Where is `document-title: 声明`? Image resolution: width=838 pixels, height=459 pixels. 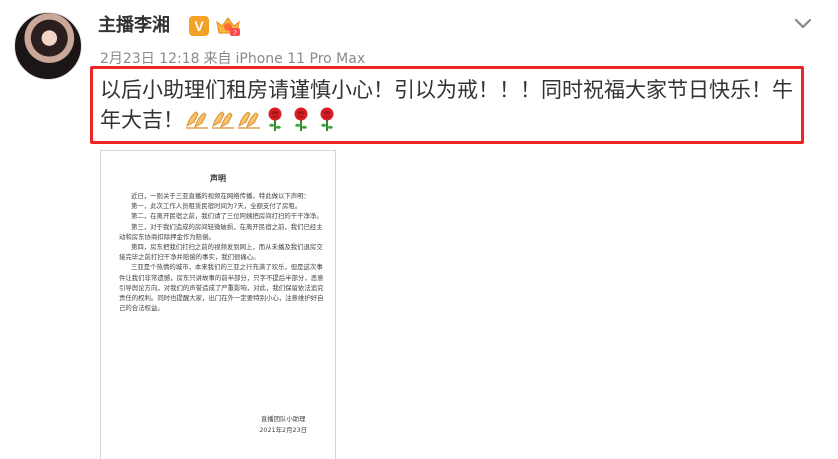
document-title: 声明 is located at coordinates (218, 178).